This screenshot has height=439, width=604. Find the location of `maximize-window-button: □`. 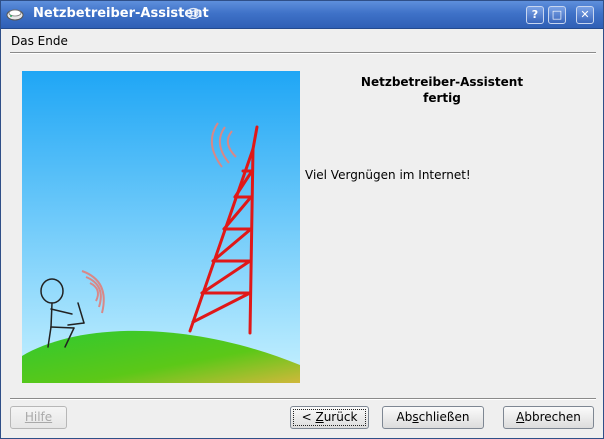

maximize-window-button: □ is located at coordinates (557, 15).